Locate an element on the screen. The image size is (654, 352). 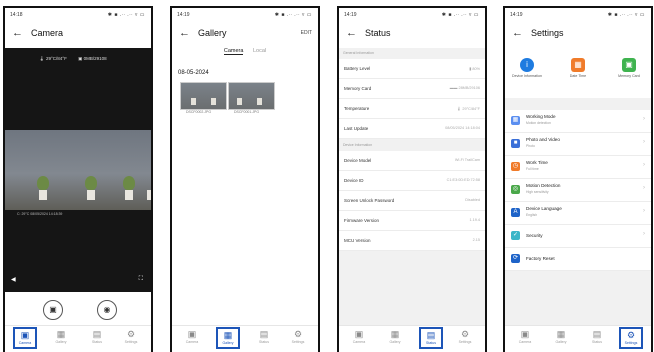
video-timestamp: C: 29°C 08/05/2024 14:18:39 is located at coordinates (40, 214).